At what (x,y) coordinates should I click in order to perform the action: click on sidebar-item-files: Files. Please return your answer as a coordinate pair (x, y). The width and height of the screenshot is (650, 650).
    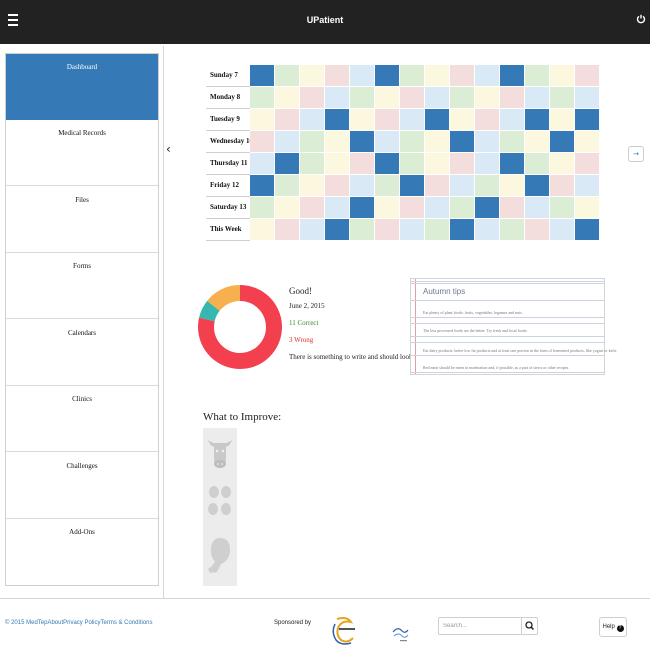
    Looking at the image, I should click on (82, 220).